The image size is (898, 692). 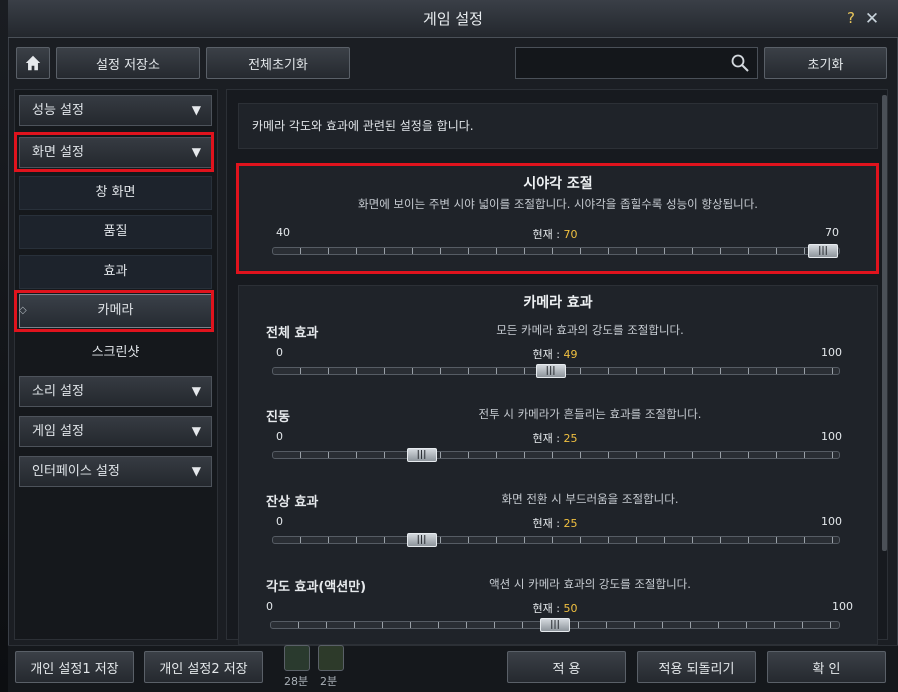 What do you see at coordinates (556, 455) in the screenshot?
I see `vibration-slider-track` at bounding box center [556, 455].